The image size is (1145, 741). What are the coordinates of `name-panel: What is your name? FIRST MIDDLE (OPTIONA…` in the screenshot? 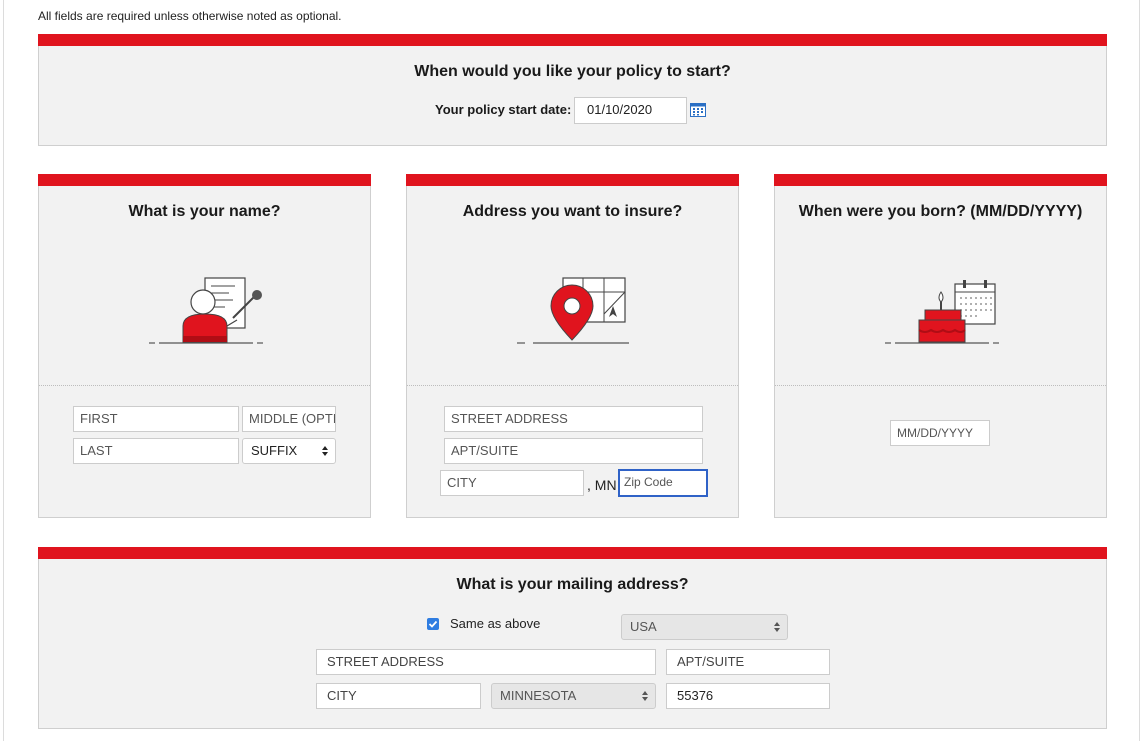 It's located at (204, 346).